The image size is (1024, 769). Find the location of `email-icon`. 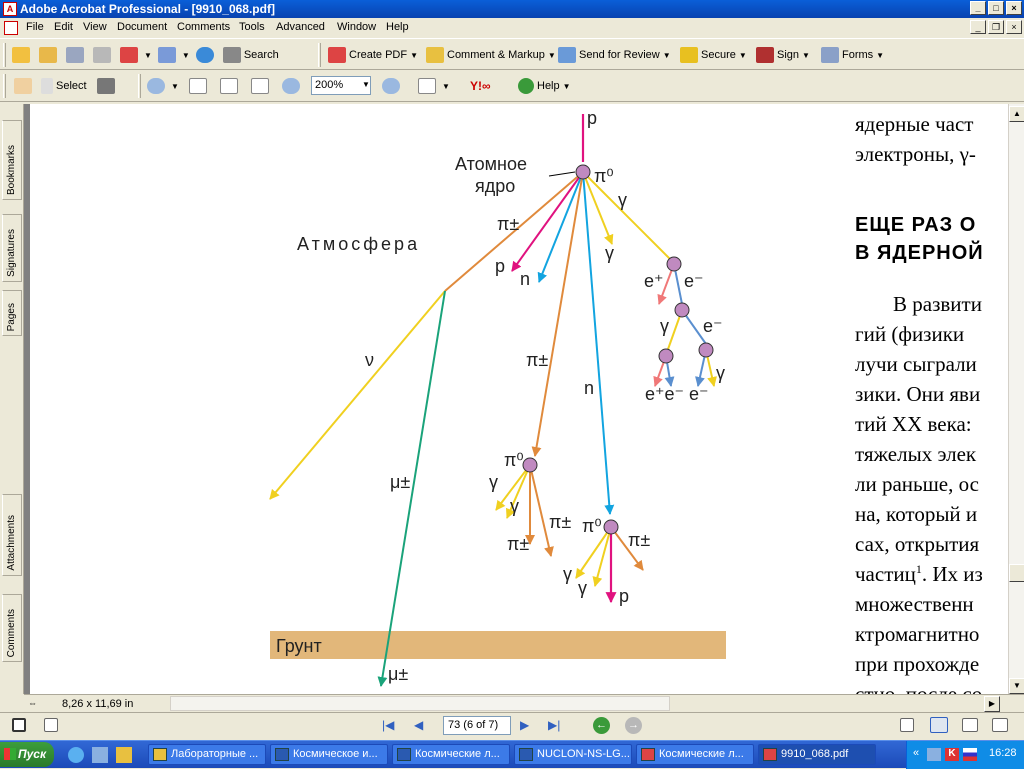

email-icon is located at coordinates (129, 55).